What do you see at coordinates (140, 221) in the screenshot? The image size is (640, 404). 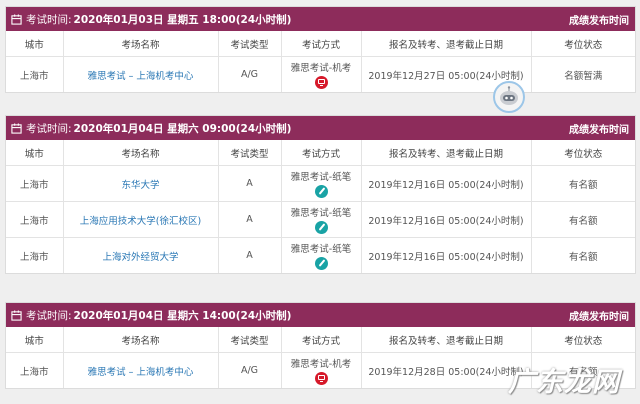 I see `venue-link: 上海应用技术大学(徐汇校区)` at bounding box center [140, 221].